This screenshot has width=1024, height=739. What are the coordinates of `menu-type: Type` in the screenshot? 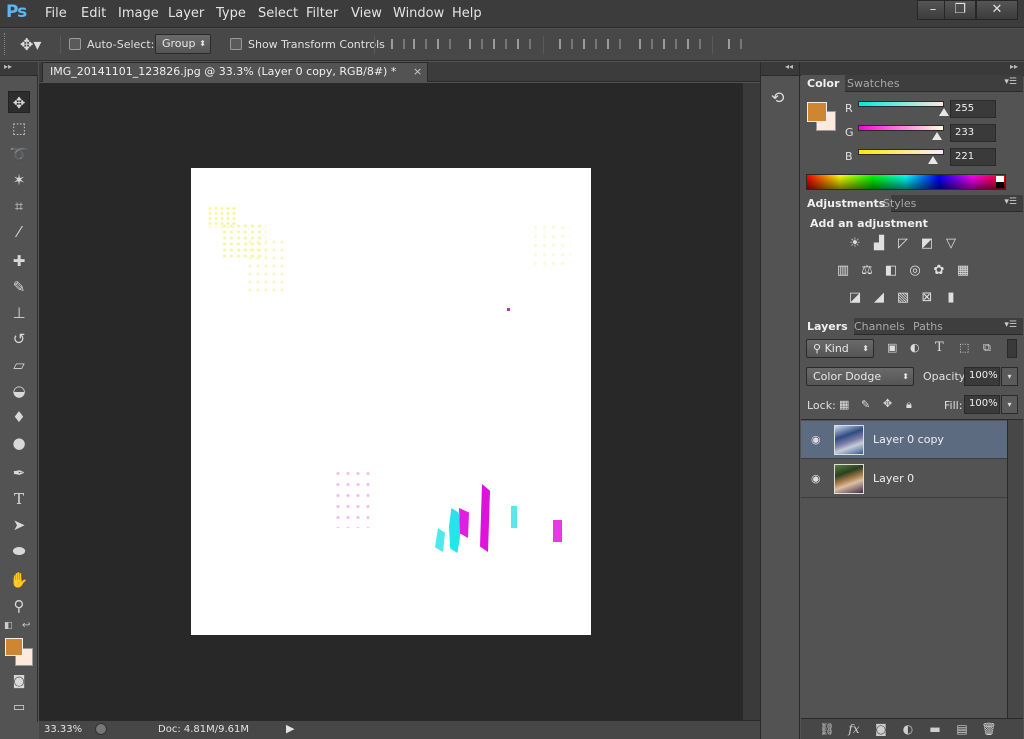 It's located at (231, 13).